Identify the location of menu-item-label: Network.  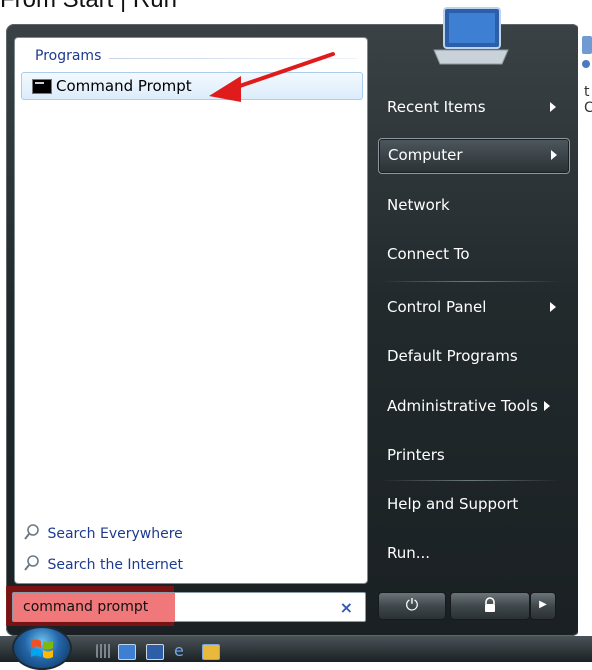
(418, 205).